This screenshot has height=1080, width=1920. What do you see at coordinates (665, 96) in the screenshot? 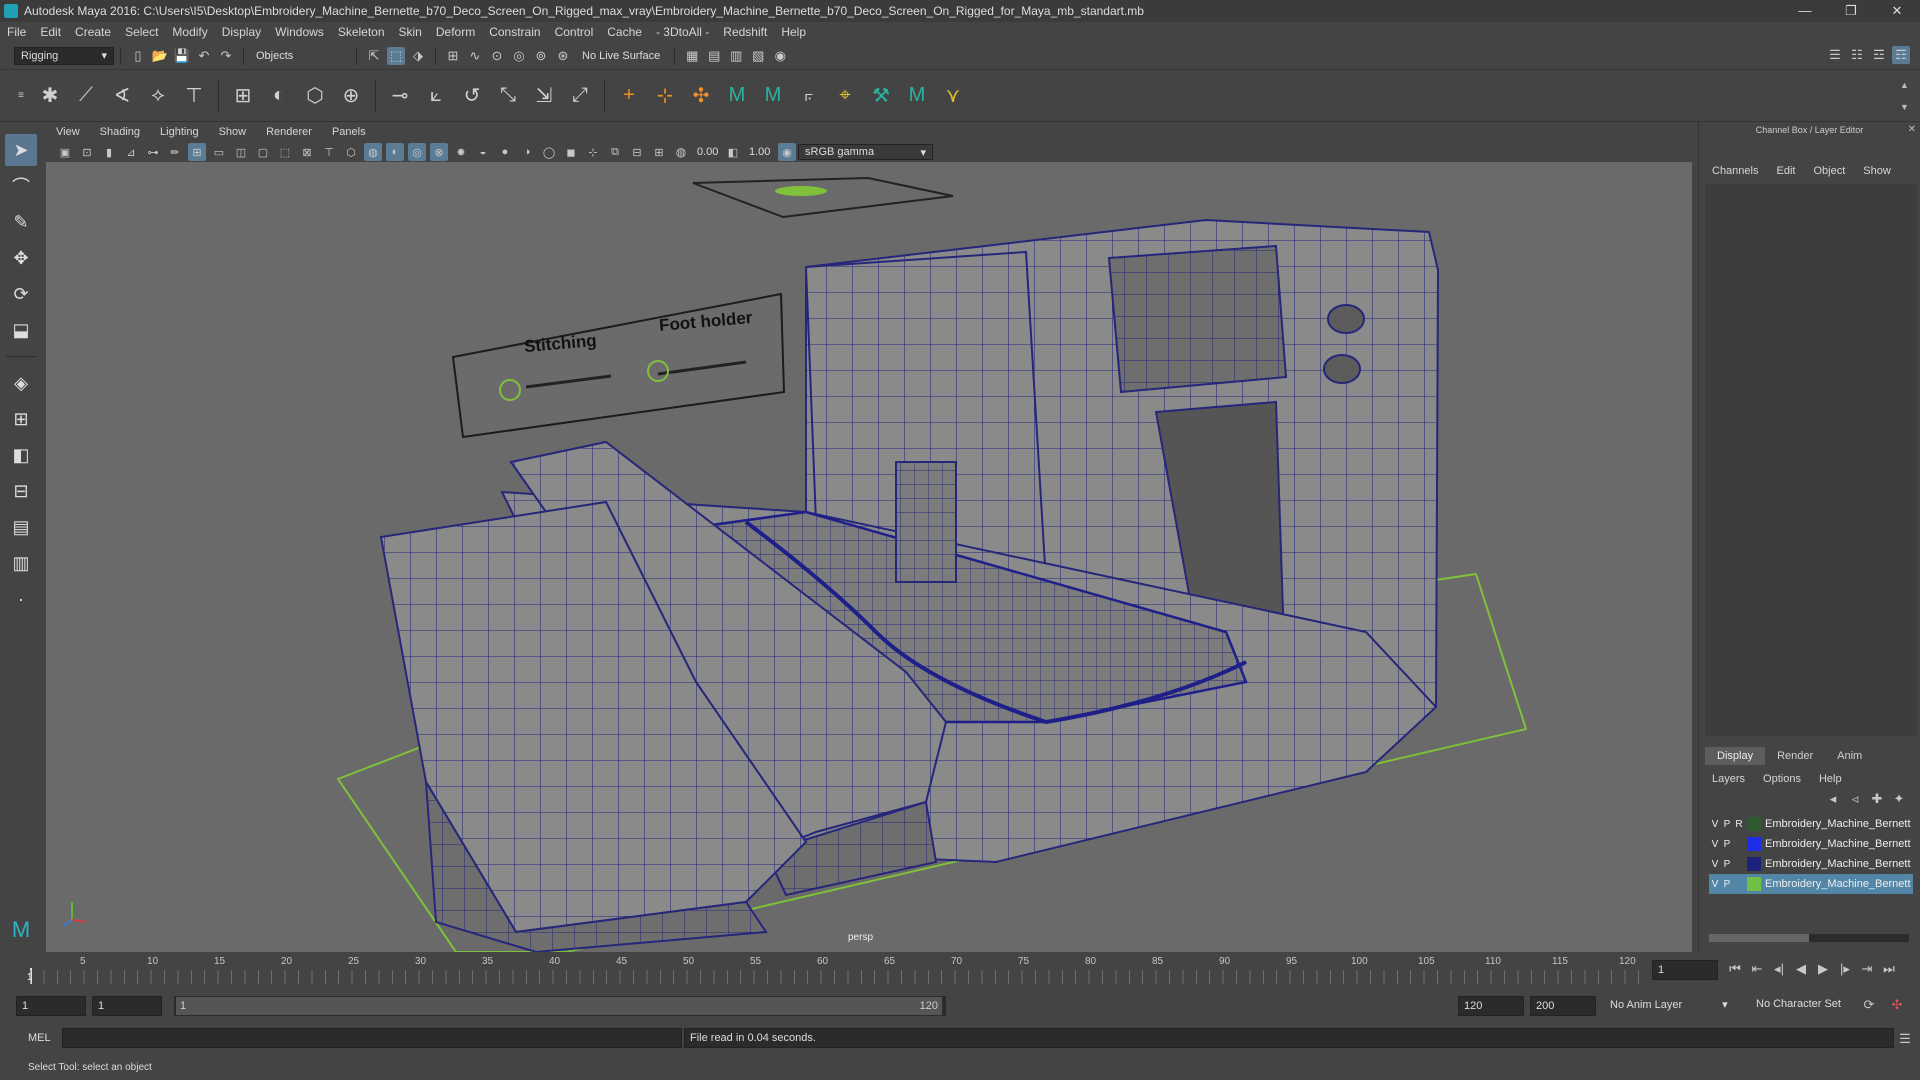
I see `locator-constrain-icon: ⊹` at bounding box center [665, 96].